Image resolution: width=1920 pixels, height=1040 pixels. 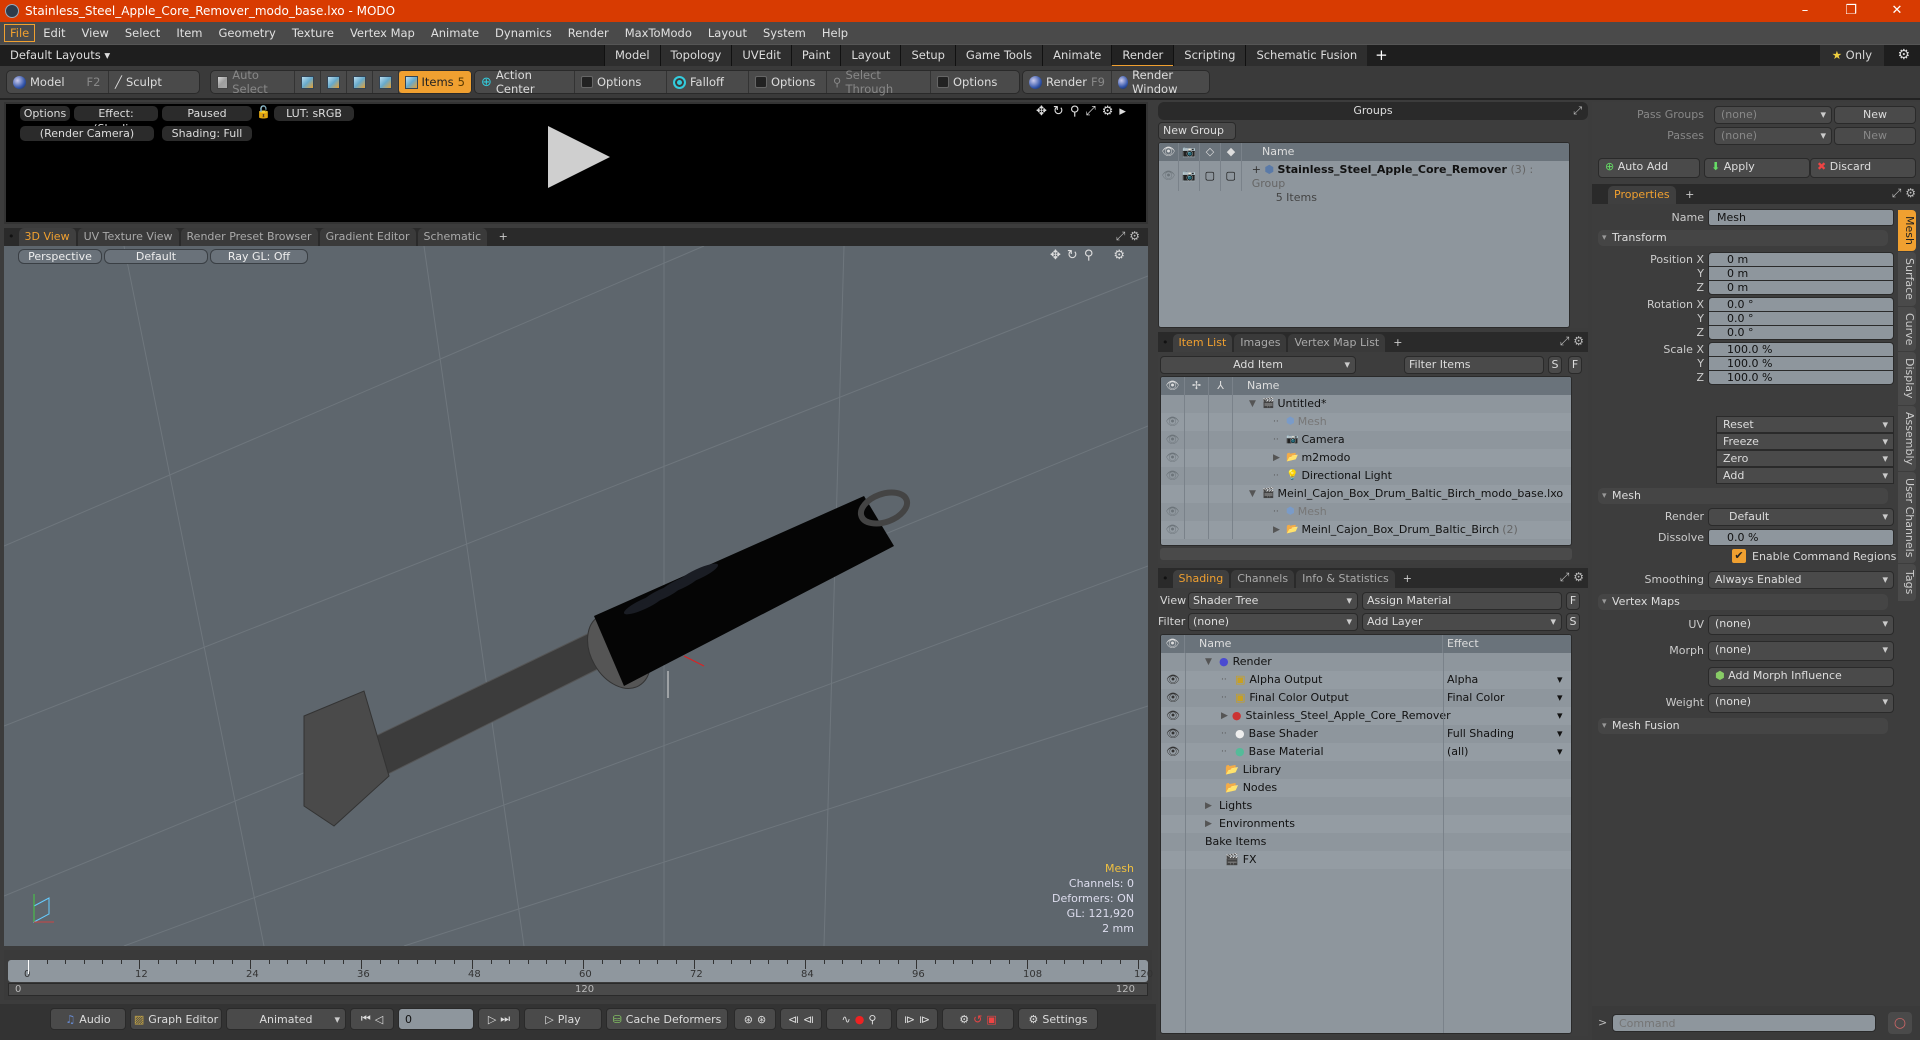 I want to click on rotation-x-input: 0.0 °, so click(x=1801, y=304).